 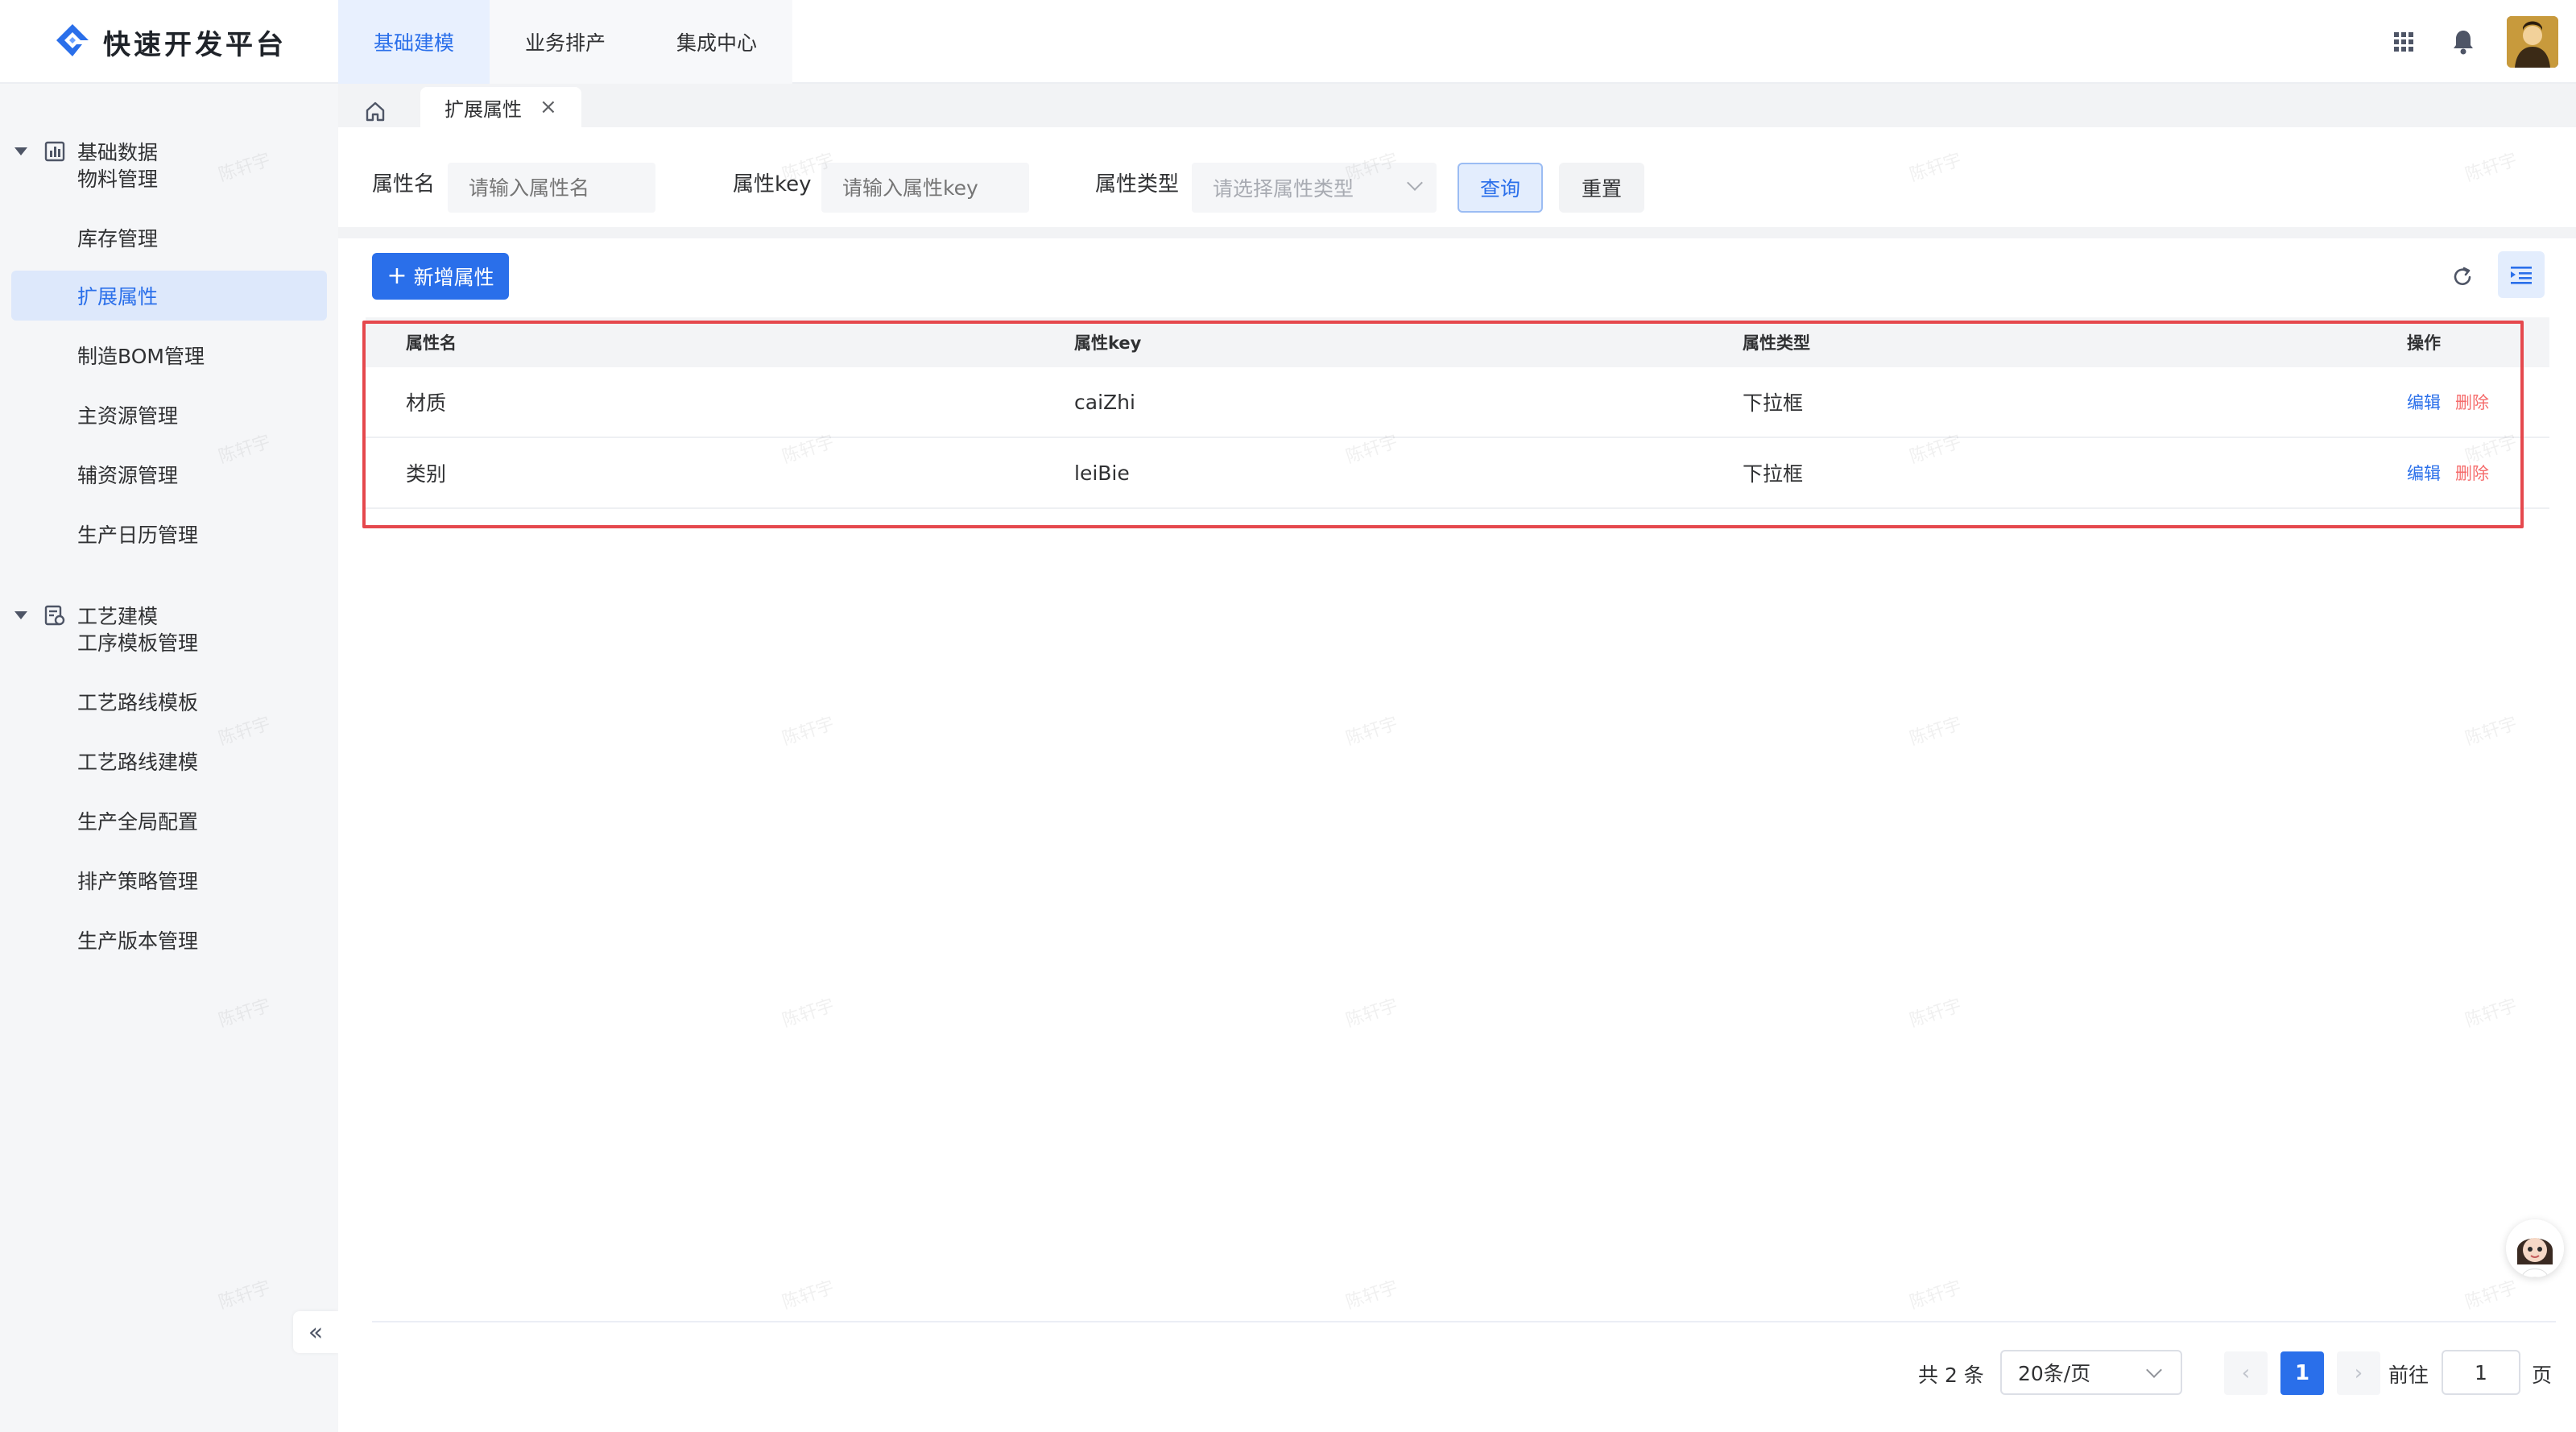 I want to click on pagination: 共 2 条 20条/页 ‹ 1 › 前往 1 页, so click(x=1457, y=1372).